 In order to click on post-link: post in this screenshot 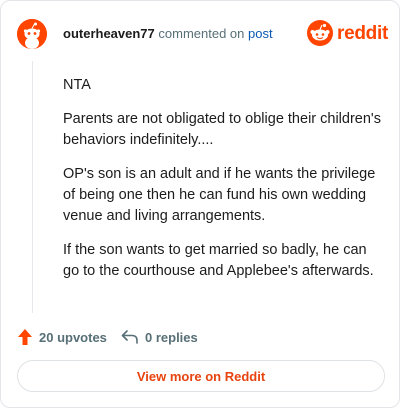, I will do `click(260, 33)`.